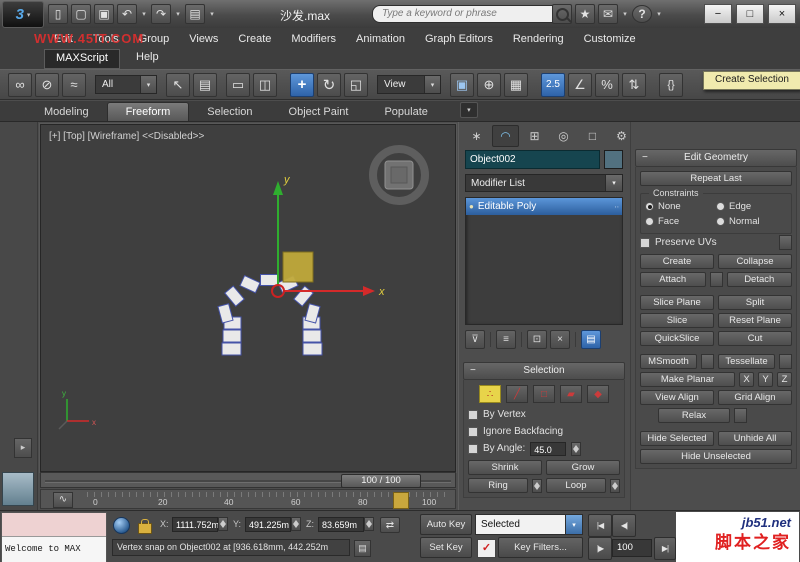 Image resolution: width=800 pixels, height=562 pixels. Describe the element at coordinates (621, 136) in the screenshot. I see `tab-utilities-icon: ⚙` at that location.